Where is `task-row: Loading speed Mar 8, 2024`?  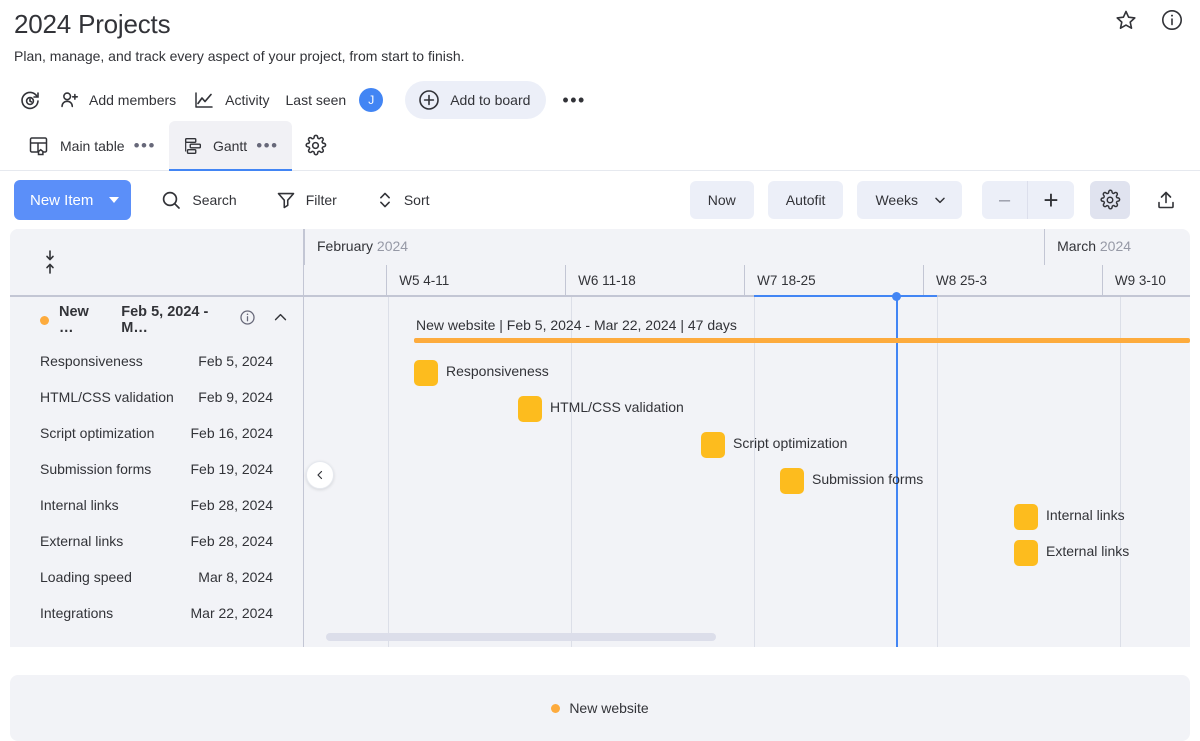
task-row: Loading speed Mar 8, 2024 is located at coordinates (171, 577).